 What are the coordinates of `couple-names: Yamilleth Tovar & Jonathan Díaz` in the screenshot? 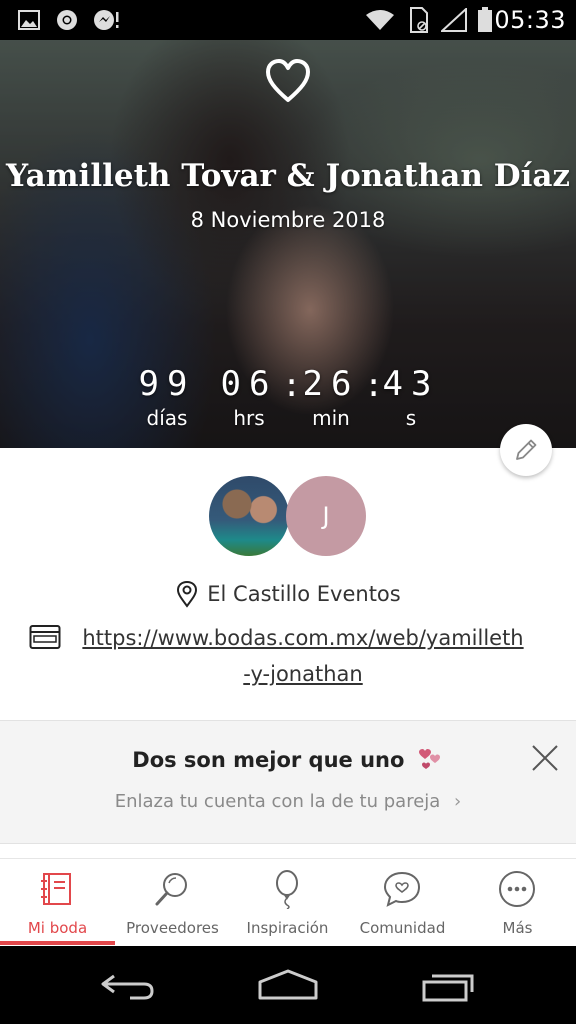 It's located at (288, 176).